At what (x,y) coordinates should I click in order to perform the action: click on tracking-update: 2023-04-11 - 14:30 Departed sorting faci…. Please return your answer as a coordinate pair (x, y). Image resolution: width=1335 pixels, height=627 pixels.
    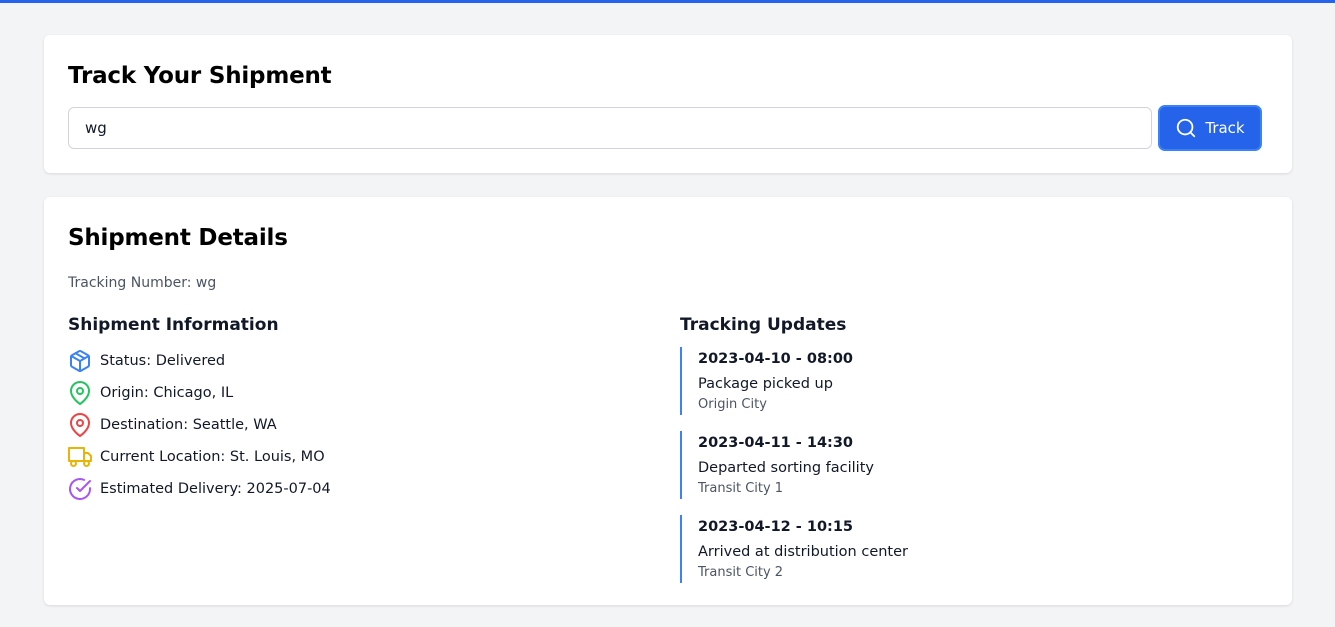
    Looking at the image, I should click on (794, 465).